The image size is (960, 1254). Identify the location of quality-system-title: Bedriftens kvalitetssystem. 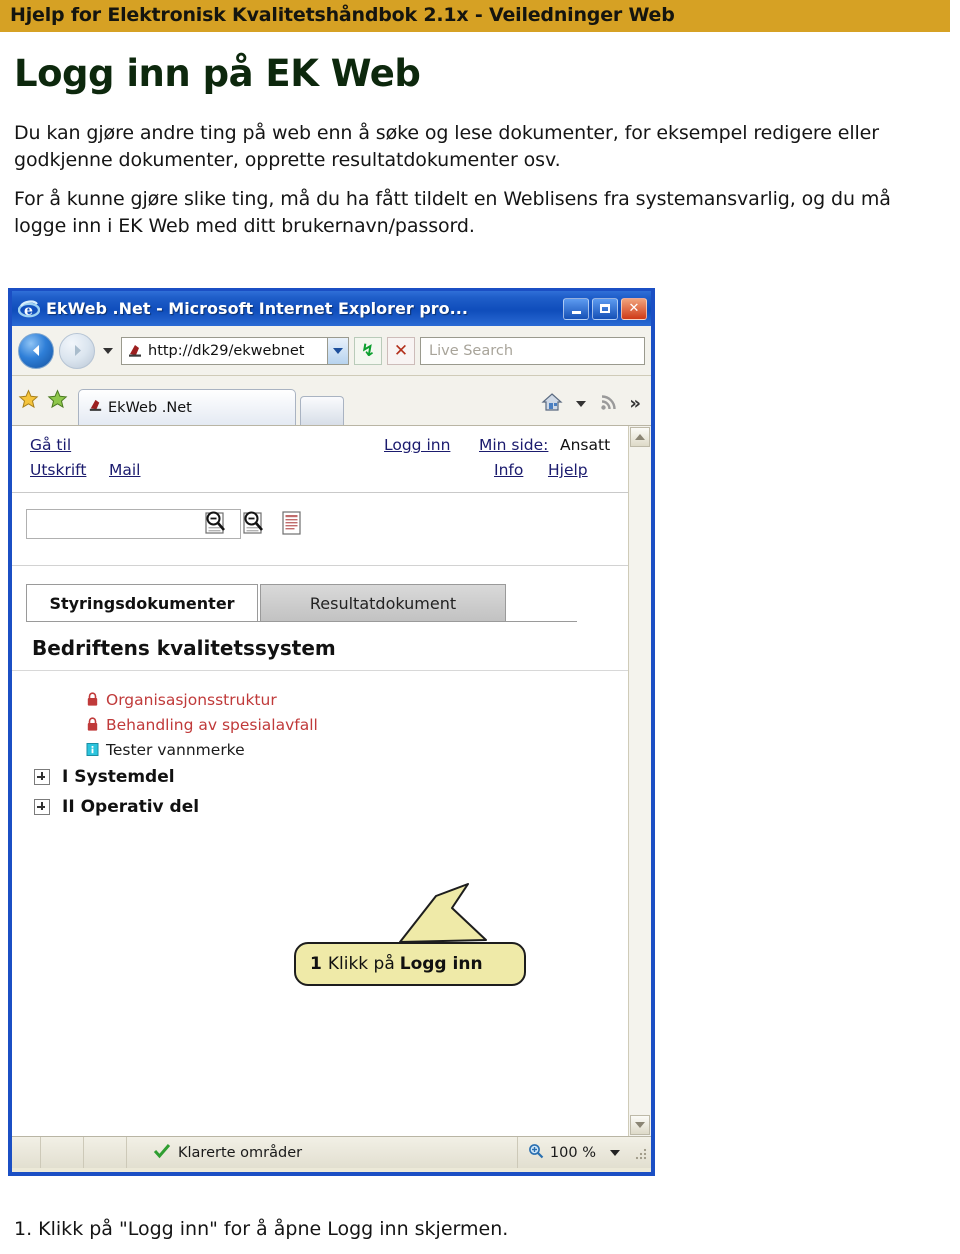
(320, 646).